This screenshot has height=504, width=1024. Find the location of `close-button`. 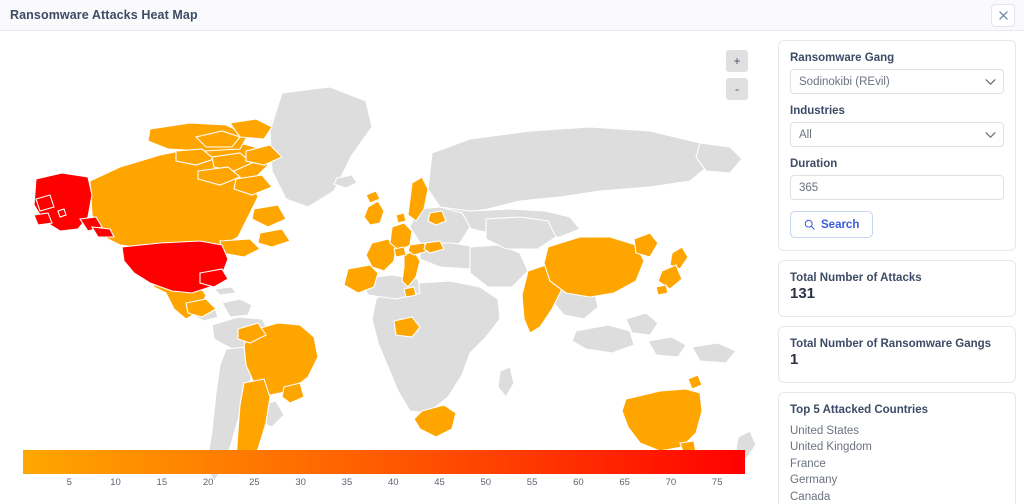

close-button is located at coordinates (1003, 15).